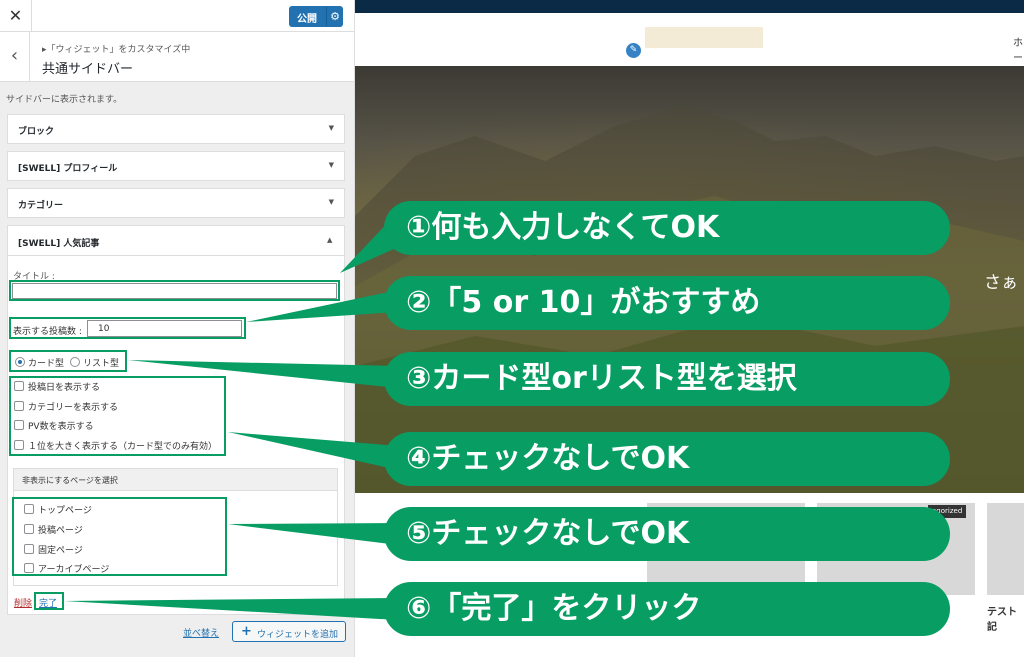  Describe the element at coordinates (667, 534) in the screenshot. I see `callout-5: ⑤チェックなしでOK` at that location.